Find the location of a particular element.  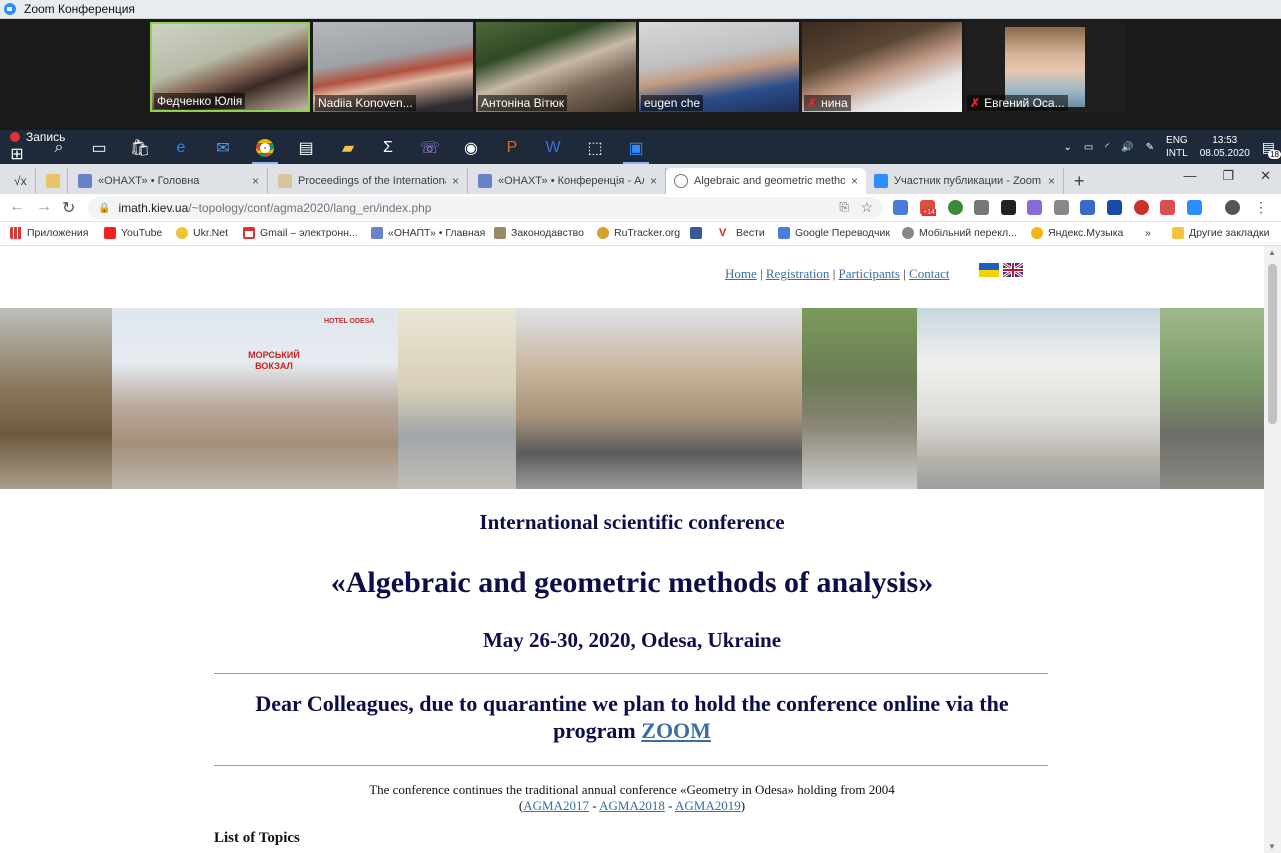

forward-icon: → is located at coordinates (44, 207).